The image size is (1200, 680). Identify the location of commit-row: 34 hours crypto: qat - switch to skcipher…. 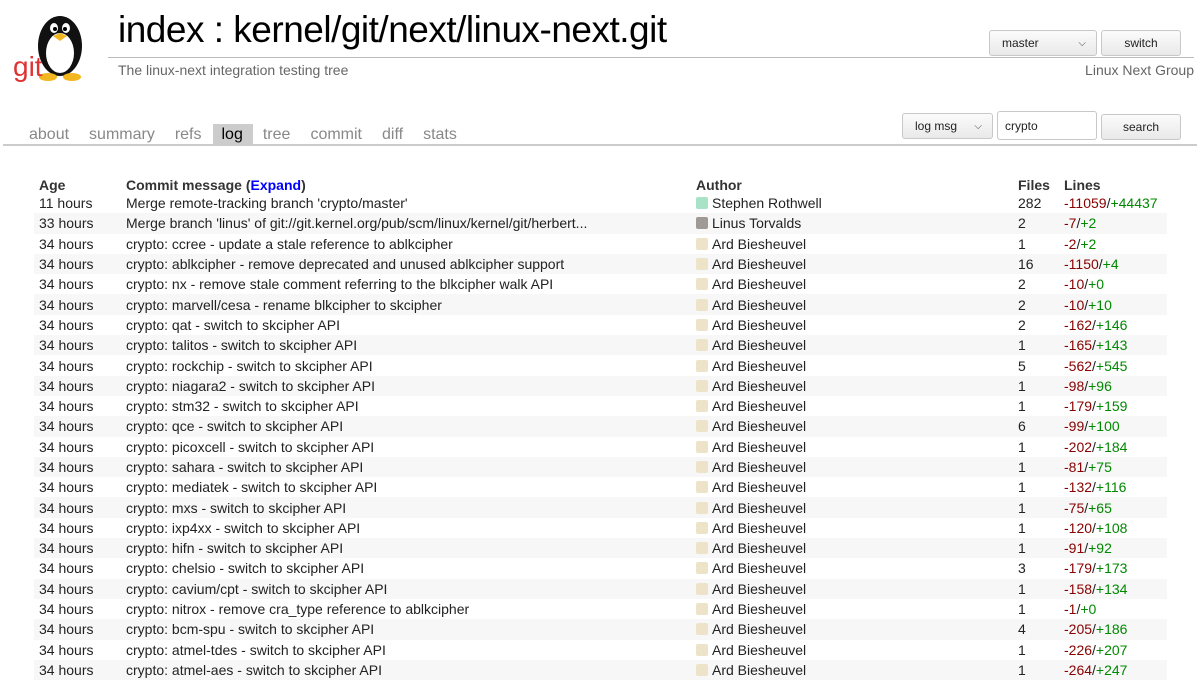
(600, 325).